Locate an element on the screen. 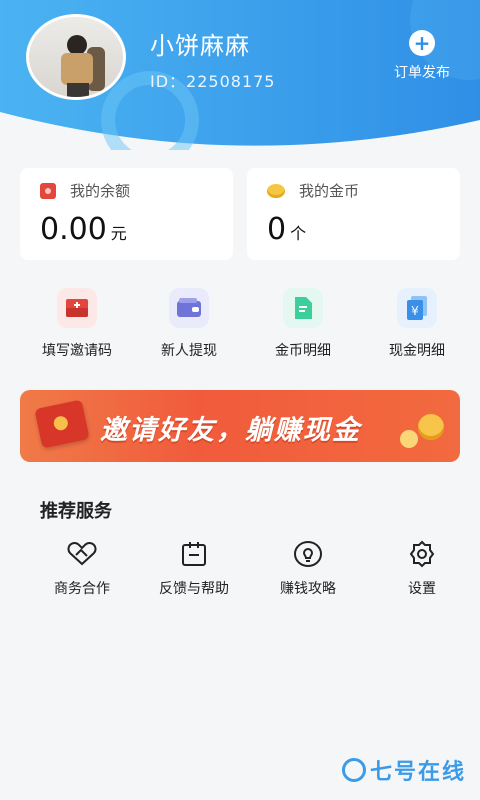  quick-action-withdraw: 新人提现 is located at coordinates (189, 324).